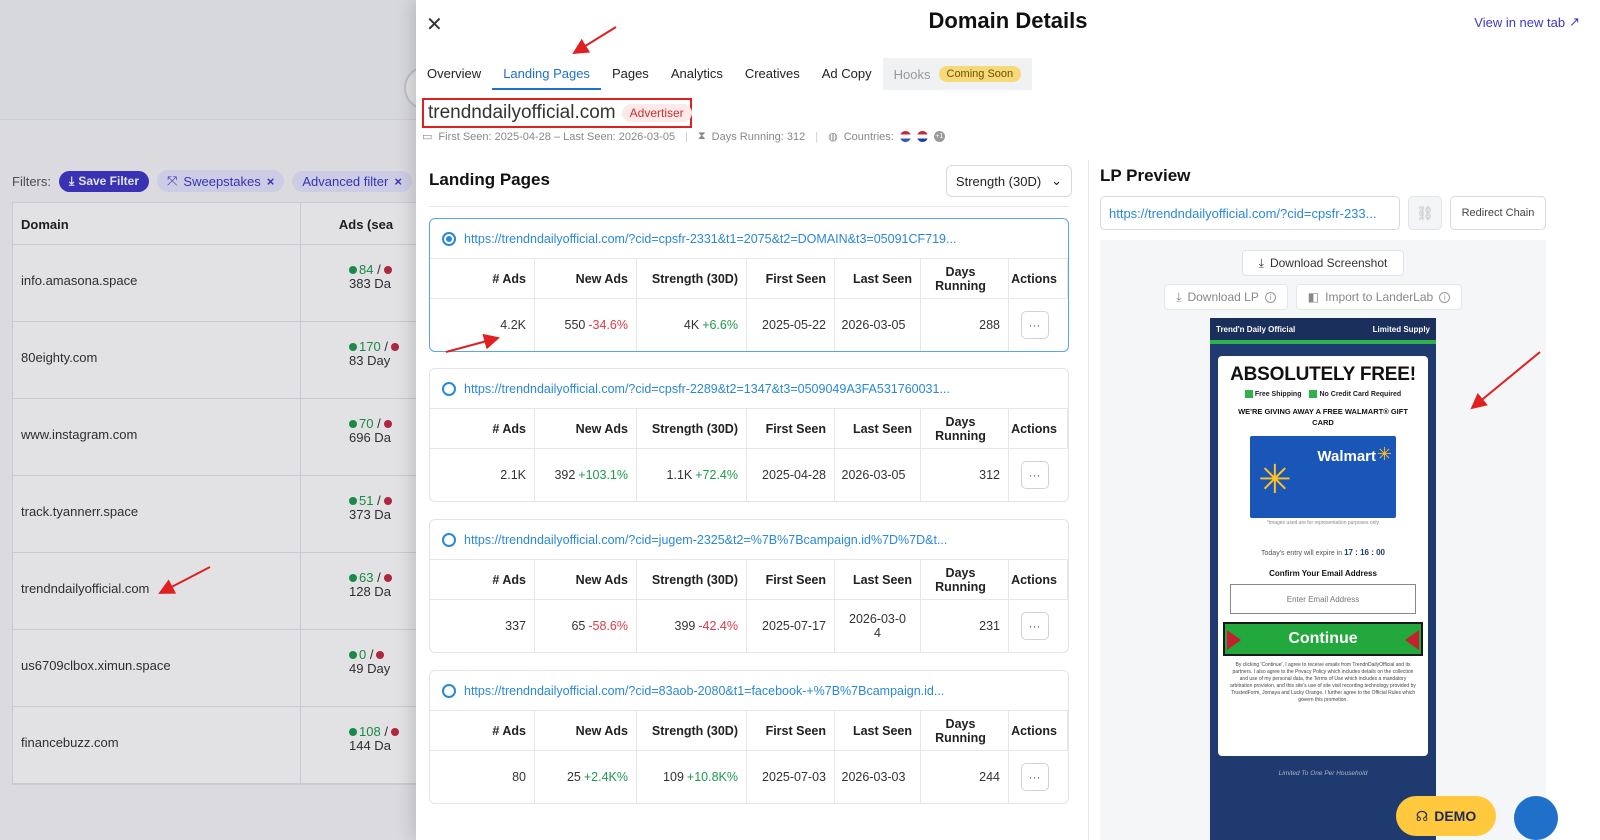 Image resolution: width=1600 pixels, height=840 pixels. Describe the element at coordinates (847, 74) in the screenshot. I see `tab-ad-copy: Ad Copy` at that location.